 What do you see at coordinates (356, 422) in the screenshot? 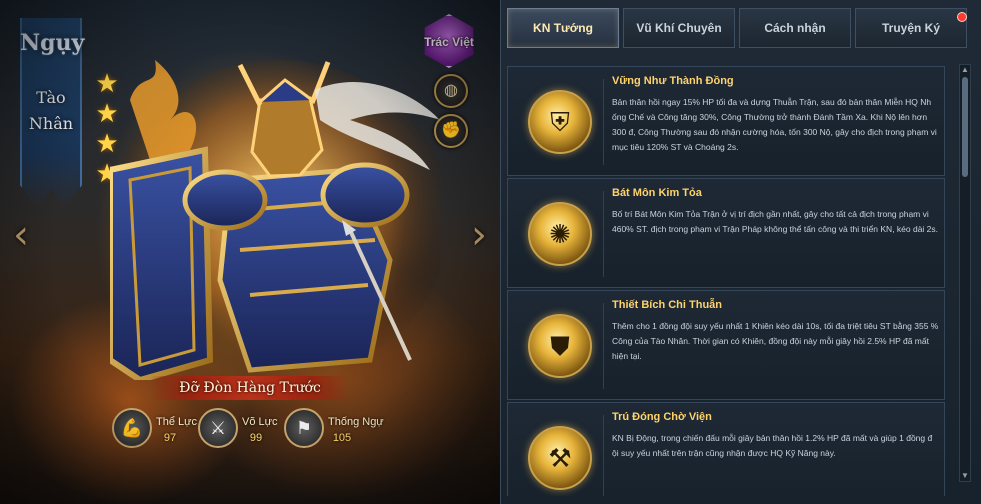
I see `stat-label: Thống Ngự` at bounding box center [356, 422].